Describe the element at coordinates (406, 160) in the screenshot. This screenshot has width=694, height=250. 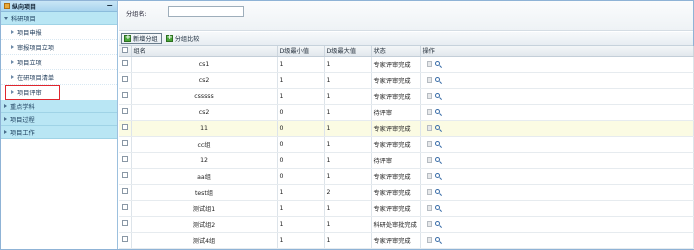
I see `table-row: 12 0 1 待评审` at that location.